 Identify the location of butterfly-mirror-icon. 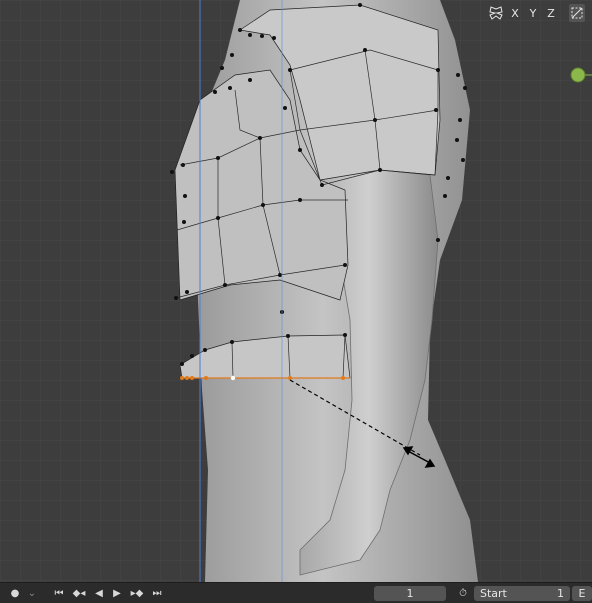
(496, 13).